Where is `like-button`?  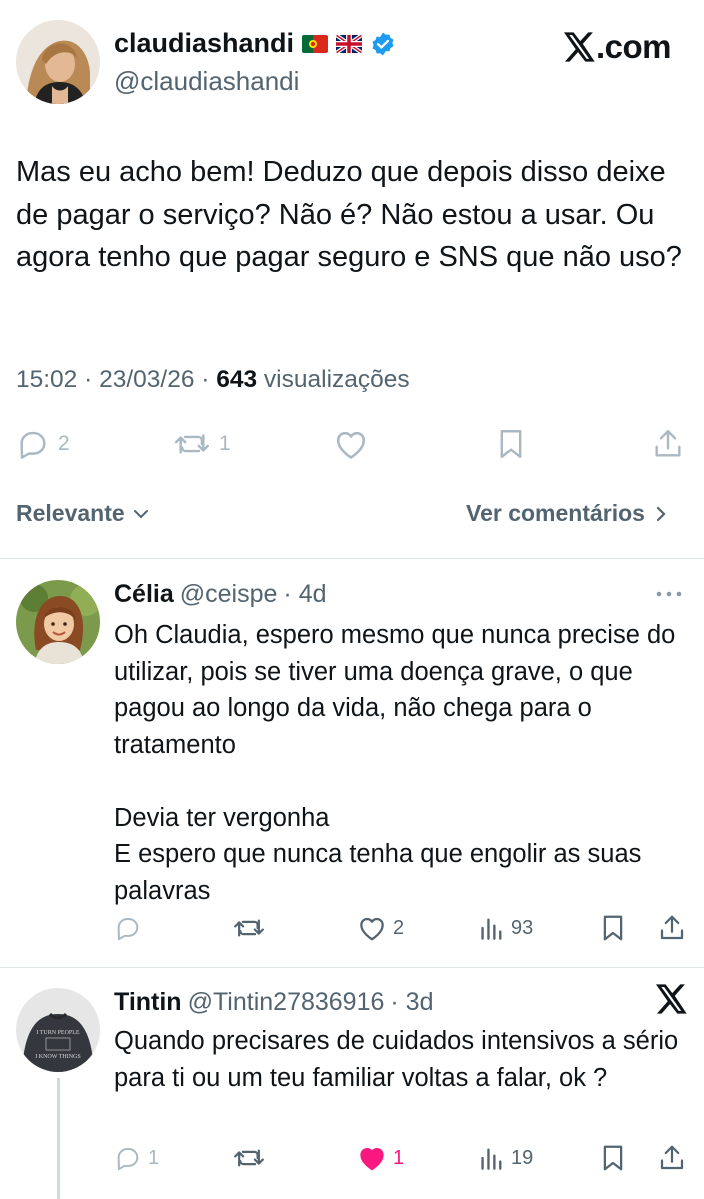
like-button is located at coordinates (351, 444).